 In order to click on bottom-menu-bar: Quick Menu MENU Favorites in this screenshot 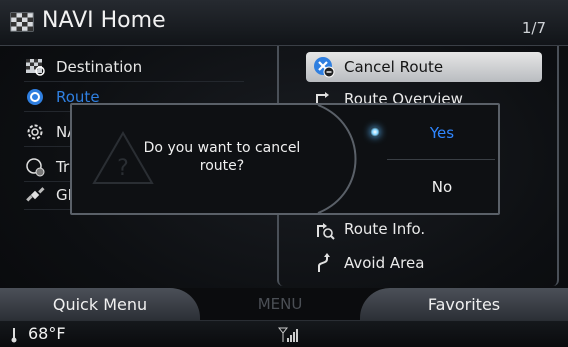, I will do `click(284, 304)`.